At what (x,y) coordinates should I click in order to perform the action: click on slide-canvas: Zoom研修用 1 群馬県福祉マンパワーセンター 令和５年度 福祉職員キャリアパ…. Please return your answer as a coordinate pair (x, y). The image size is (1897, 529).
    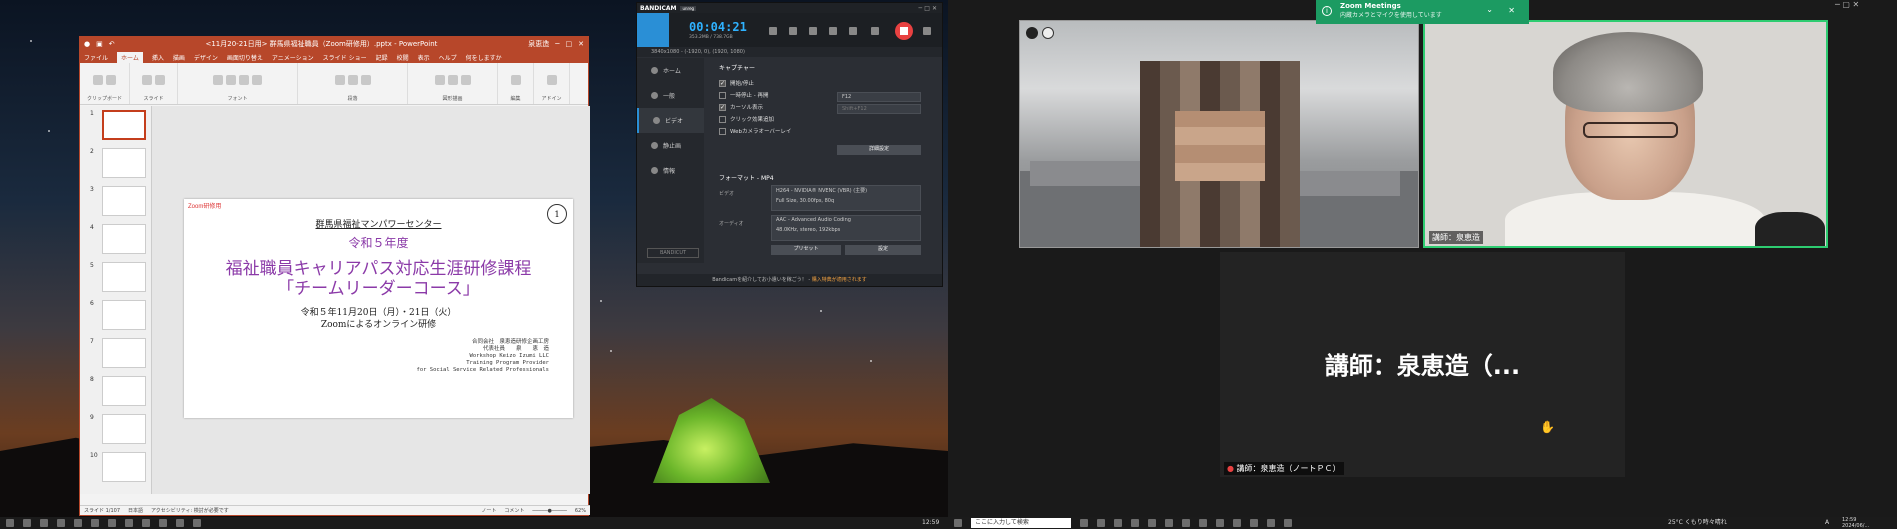
    Looking at the image, I should click on (378, 308).